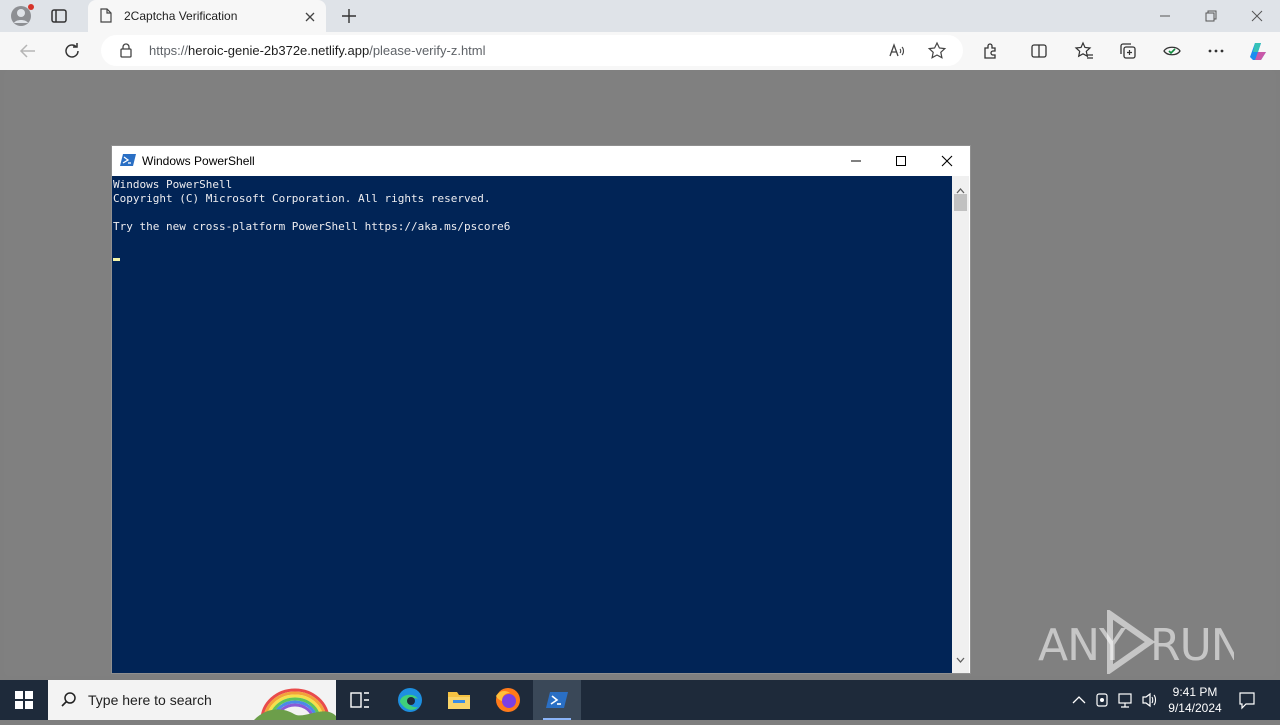  What do you see at coordinates (1165, 16) in the screenshot?
I see `minimize-window-button` at bounding box center [1165, 16].